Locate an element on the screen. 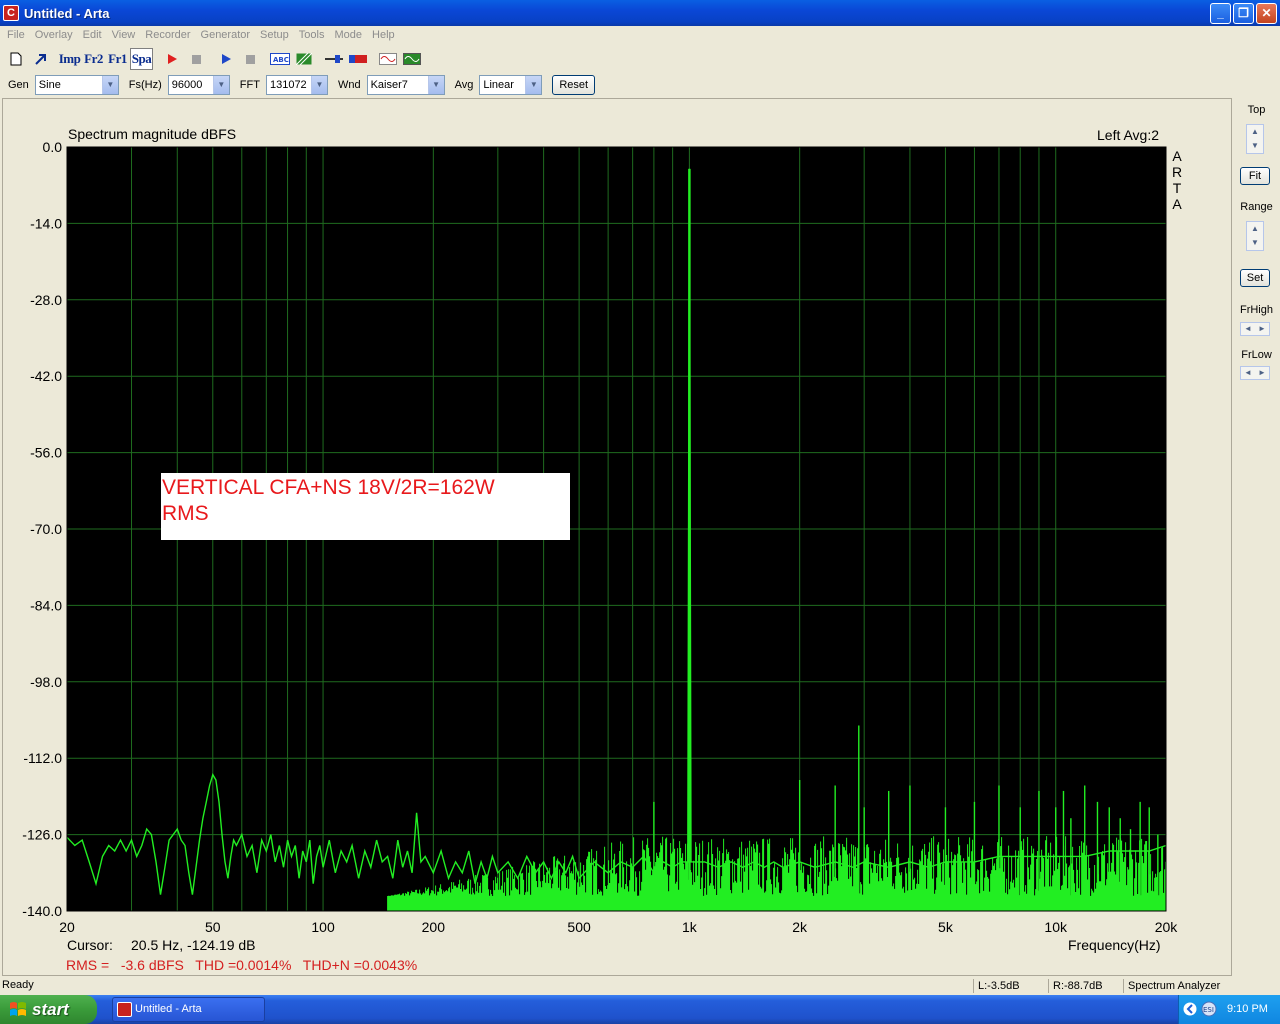 This screenshot has width=1280, height=1024. svg-text: ESI is located at coordinates (1208, 1010).